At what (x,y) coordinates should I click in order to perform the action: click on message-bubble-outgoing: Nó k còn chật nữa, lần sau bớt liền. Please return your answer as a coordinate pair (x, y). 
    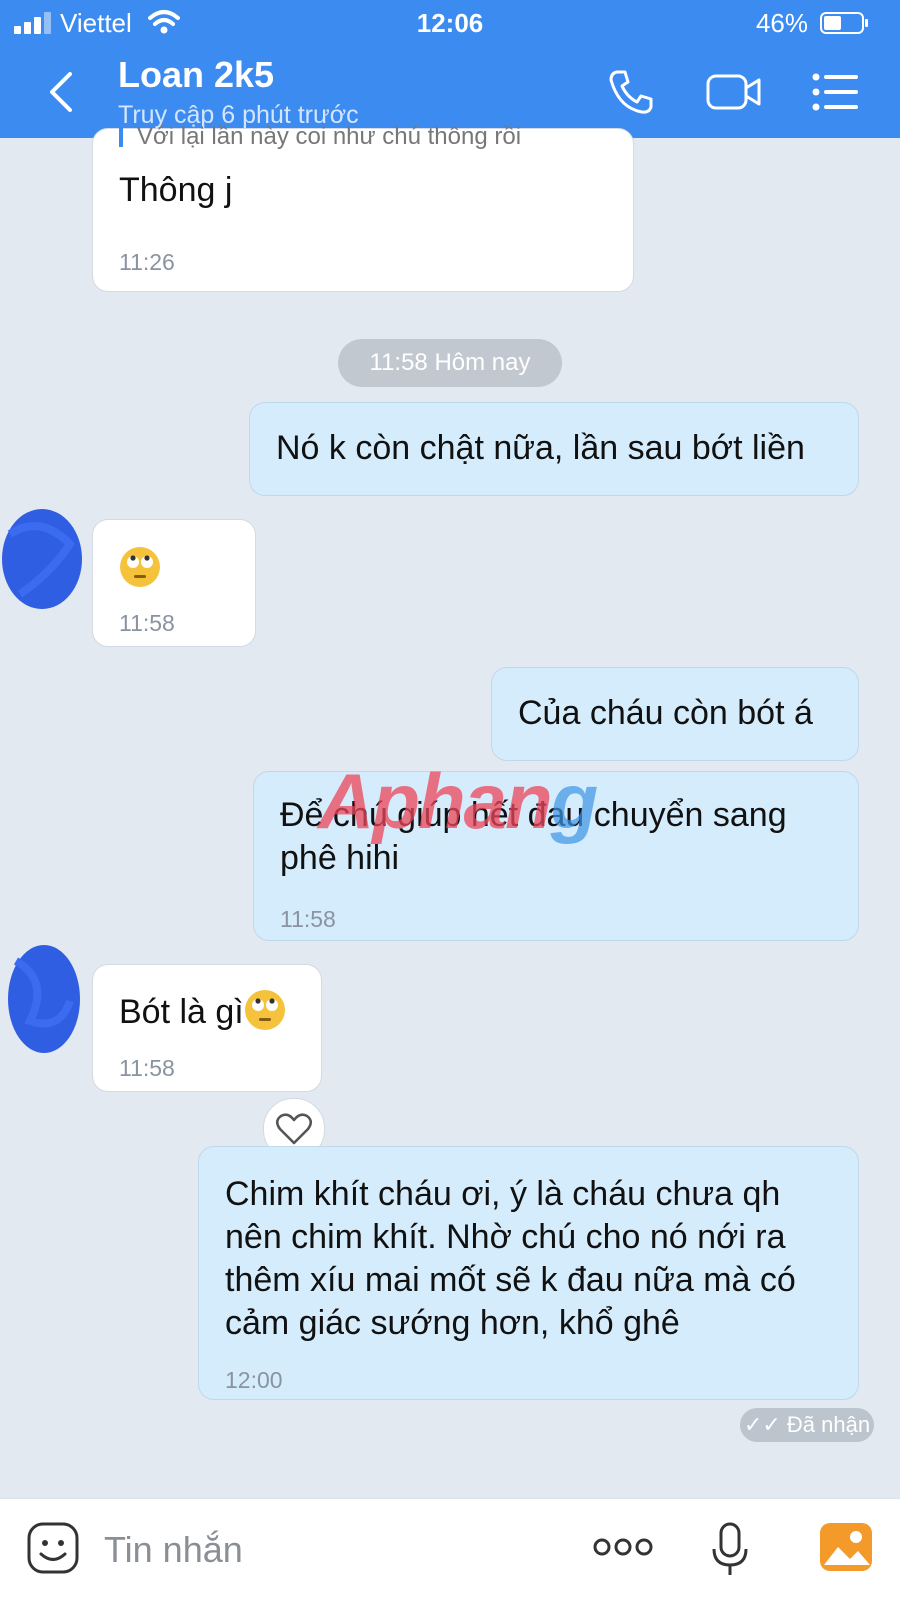
    Looking at the image, I should click on (554, 449).